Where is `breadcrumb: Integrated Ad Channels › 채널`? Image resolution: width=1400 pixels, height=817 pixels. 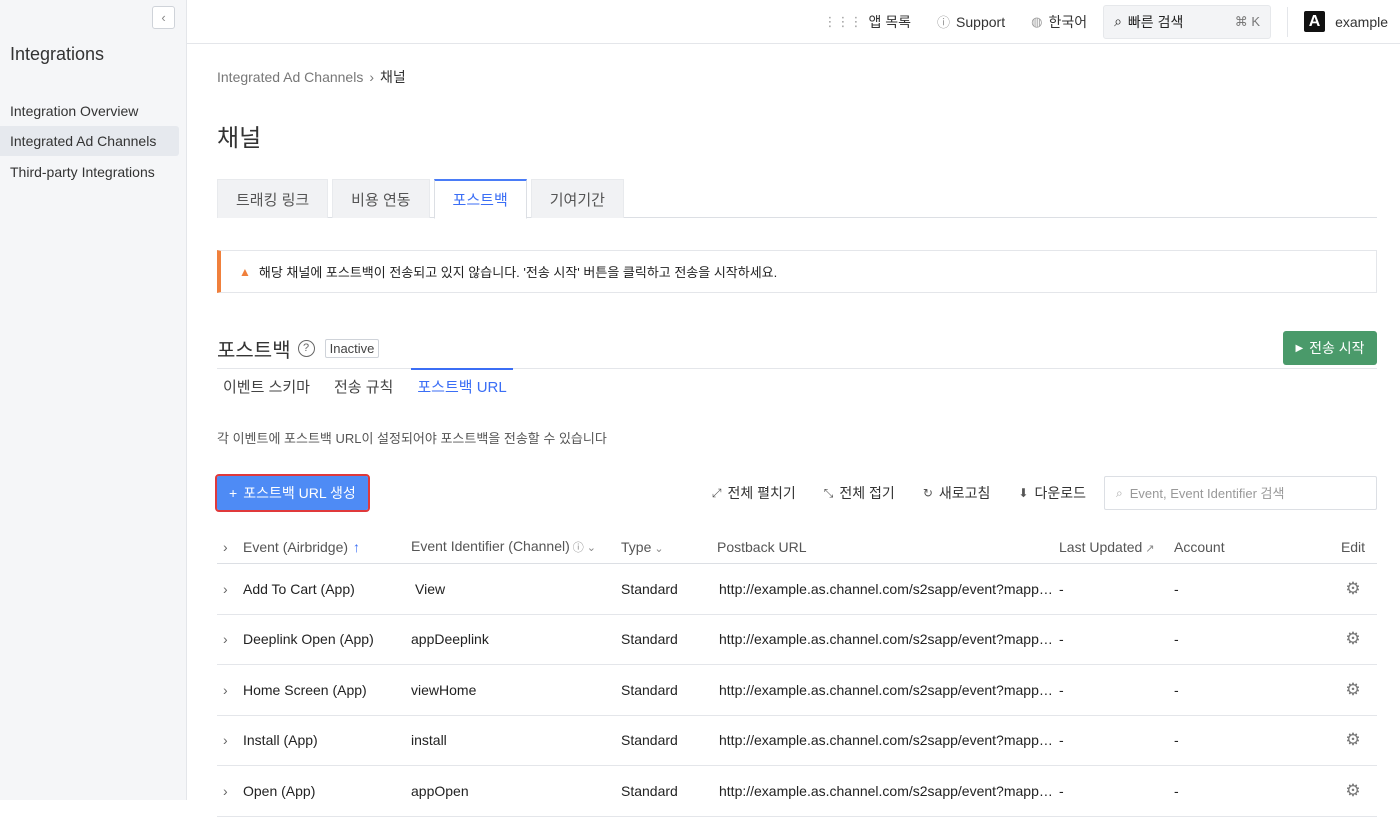 breadcrumb: Integrated Ad Channels › 채널 is located at coordinates (311, 77).